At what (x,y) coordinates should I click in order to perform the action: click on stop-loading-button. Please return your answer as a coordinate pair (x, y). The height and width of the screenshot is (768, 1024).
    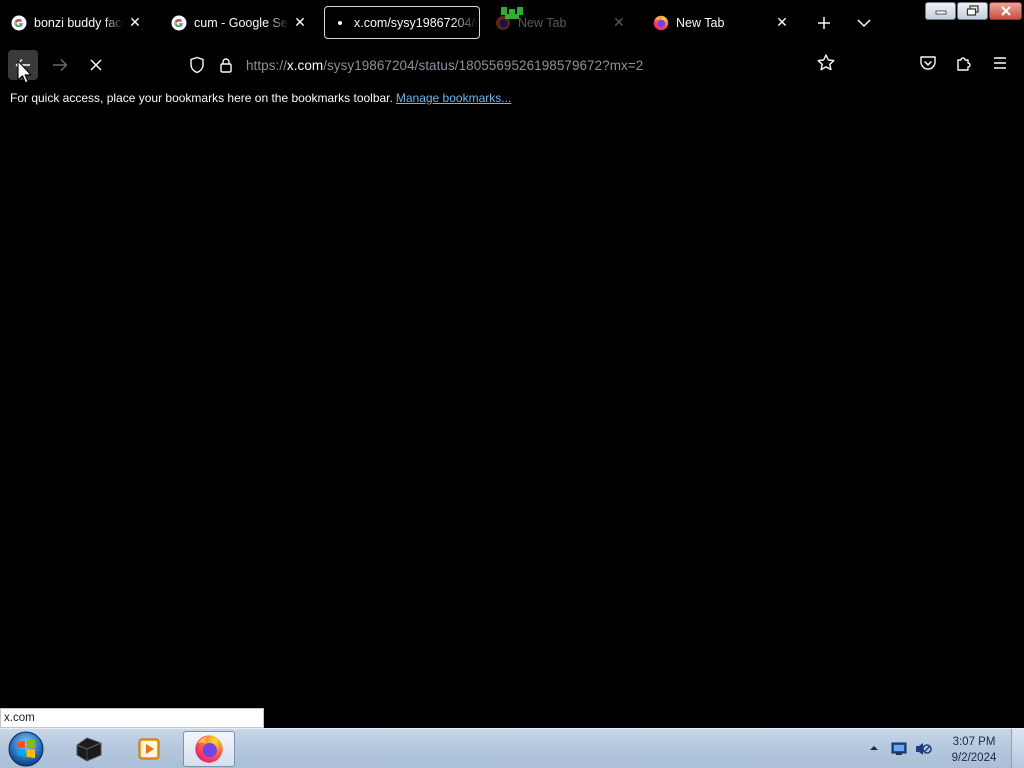
    Looking at the image, I should click on (96, 65).